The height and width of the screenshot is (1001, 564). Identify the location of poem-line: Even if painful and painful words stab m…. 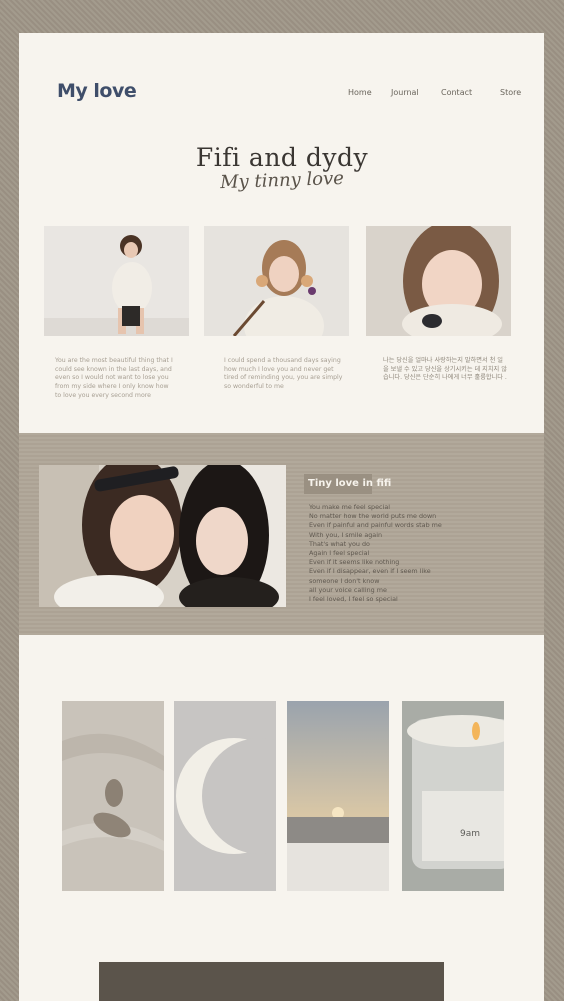
(375, 525).